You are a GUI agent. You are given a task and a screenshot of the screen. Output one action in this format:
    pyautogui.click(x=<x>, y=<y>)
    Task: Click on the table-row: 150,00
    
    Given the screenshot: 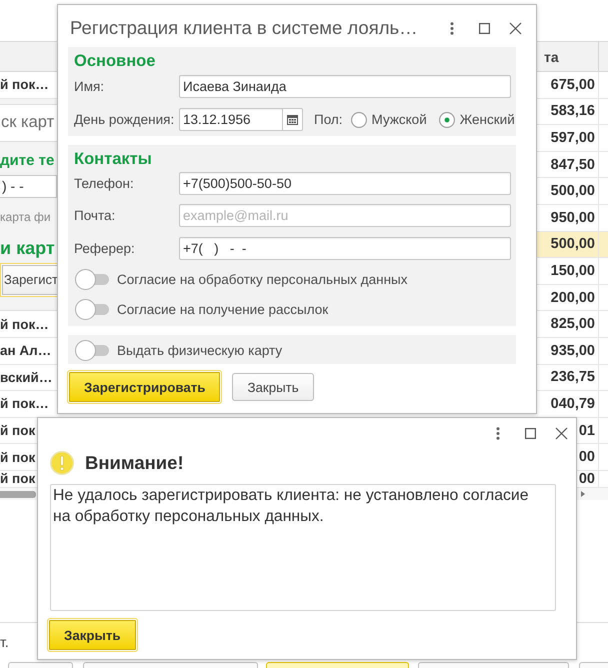 What is the action you would take?
    pyautogui.click(x=572, y=271)
    